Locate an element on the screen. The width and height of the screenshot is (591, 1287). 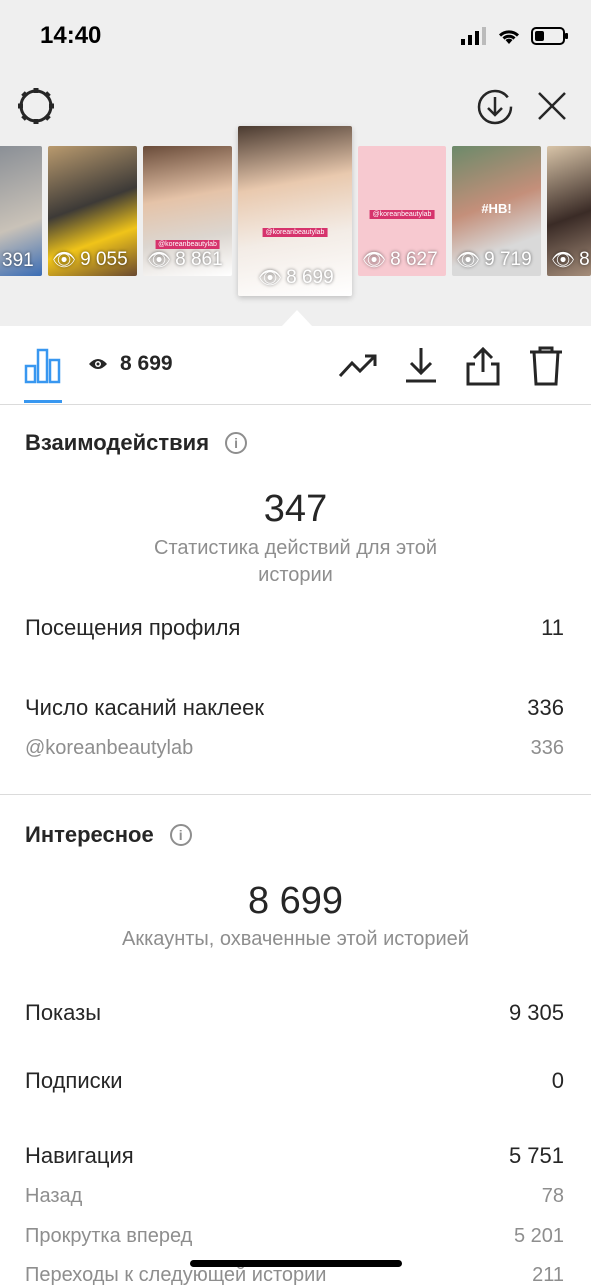
download-circle-icon is located at coordinates (495, 107).